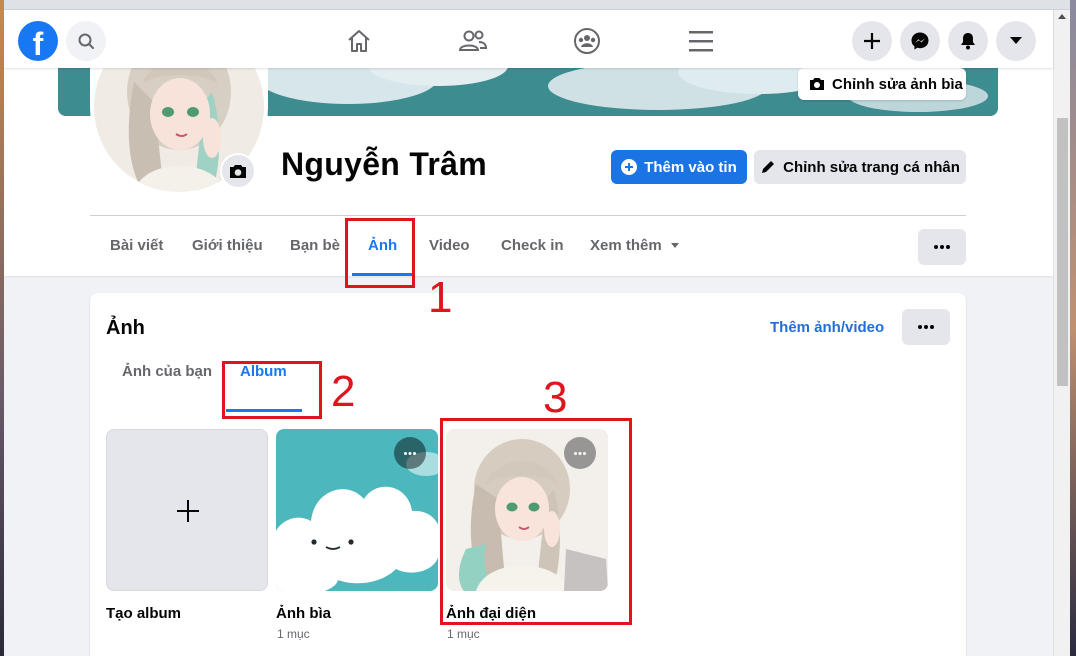 The width and height of the screenshot is (1076, 656). I want to click on messenger-button, so click(920, 41).